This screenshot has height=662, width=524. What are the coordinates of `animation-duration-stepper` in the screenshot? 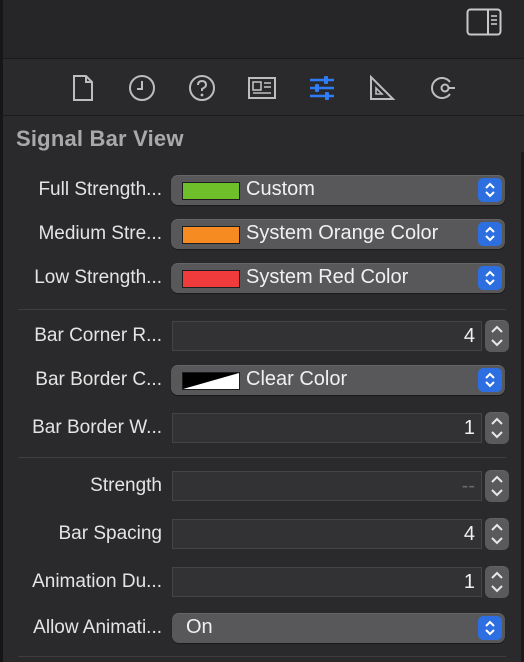 It's located at (497, 582).